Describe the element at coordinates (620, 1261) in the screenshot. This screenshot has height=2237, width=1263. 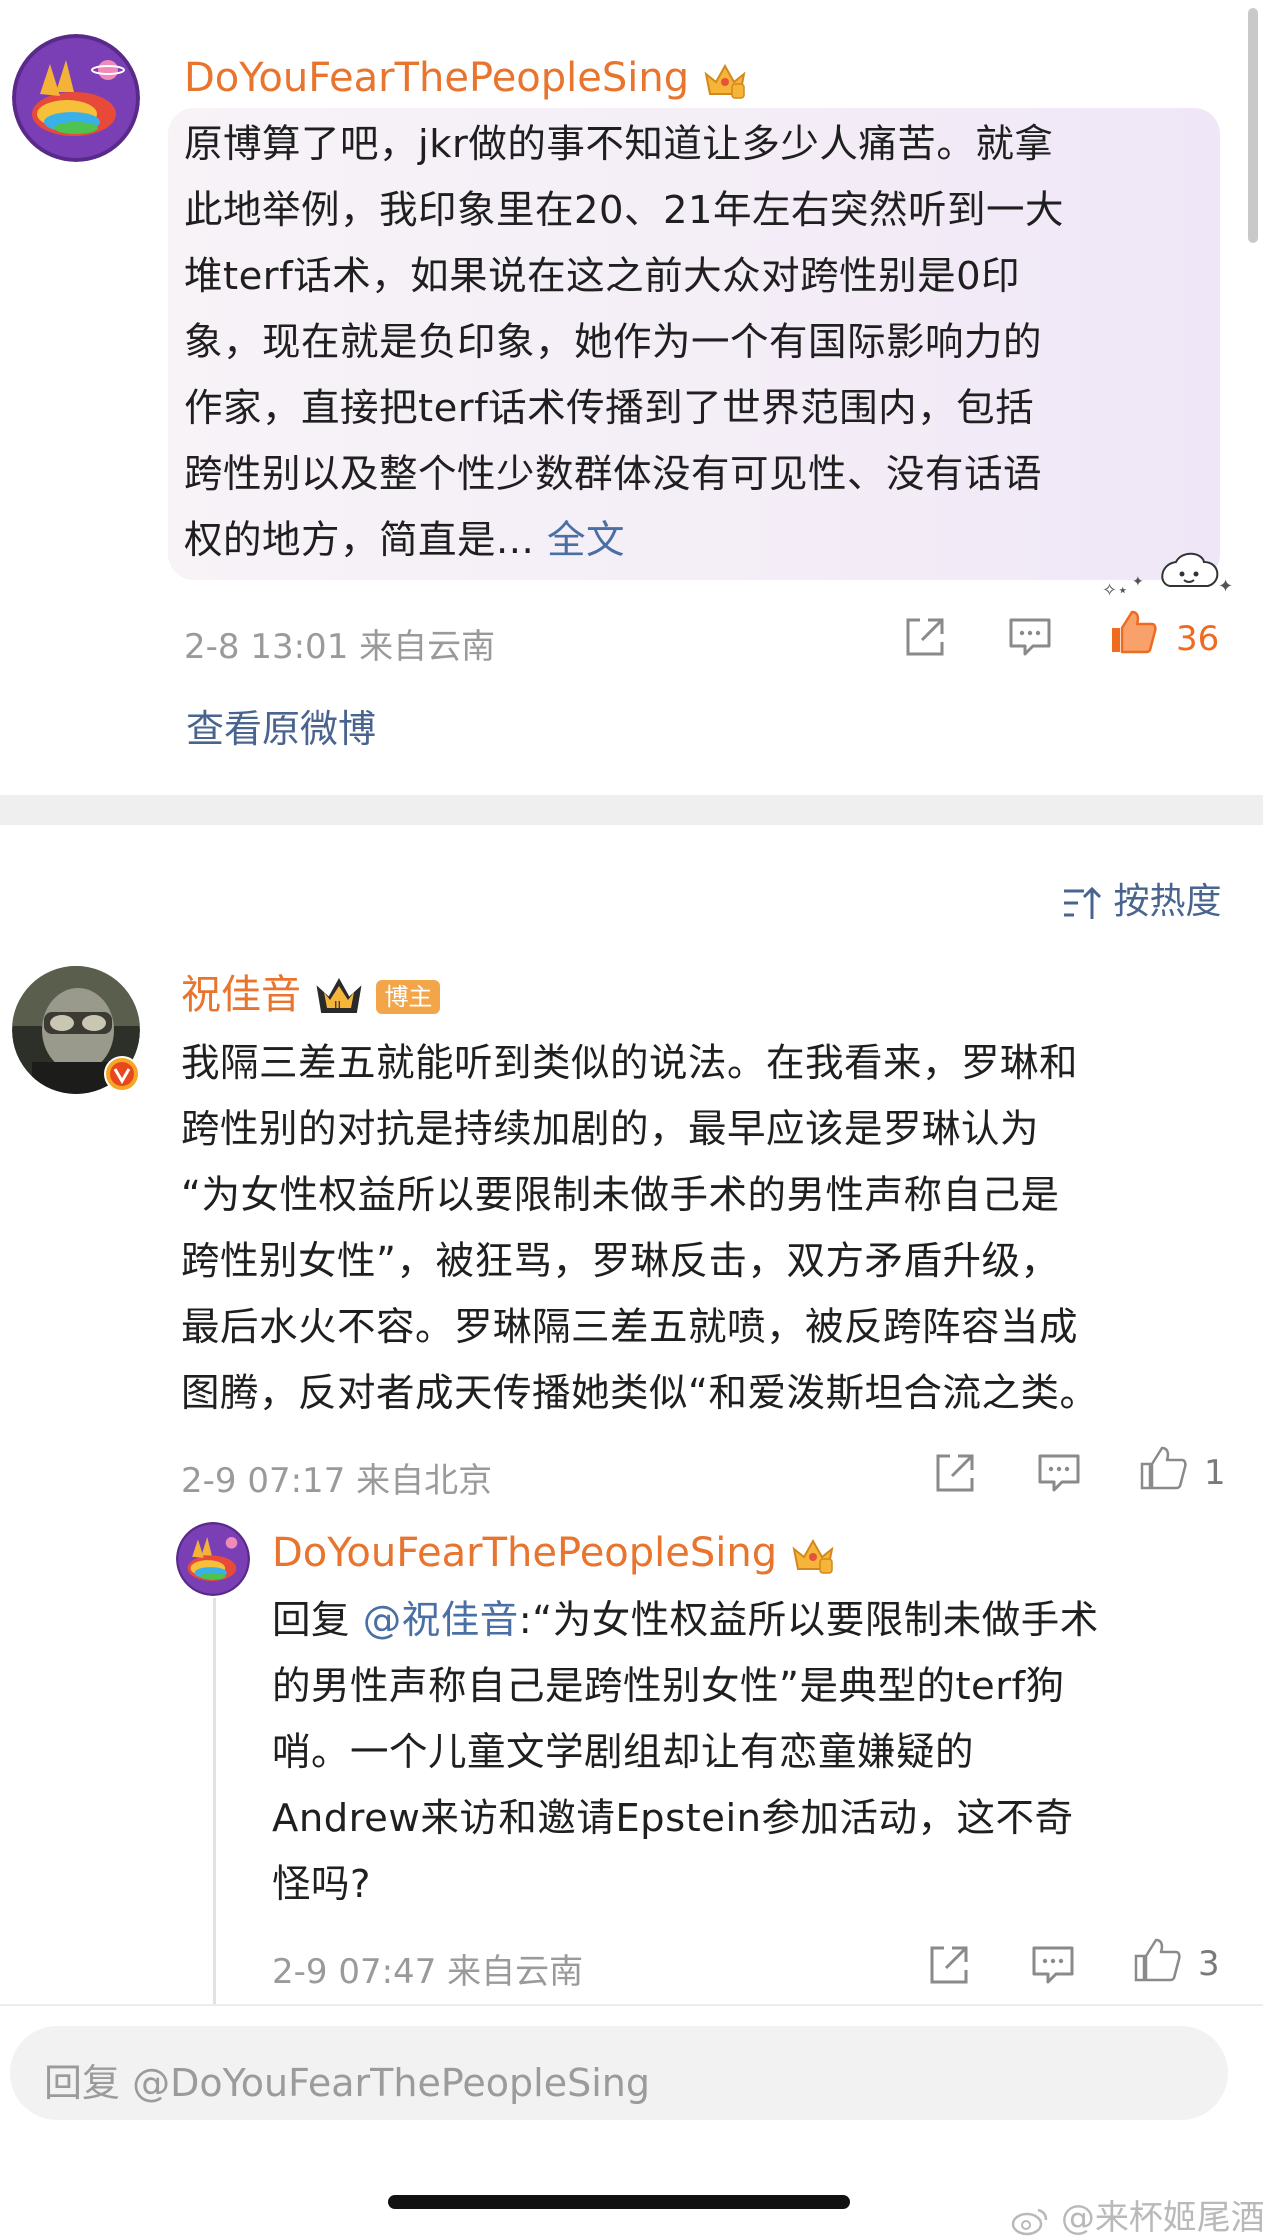
I see `text-line: 跨性别女性”，被狂骂，罗琳反击，双方矛盾升级，` at that location.